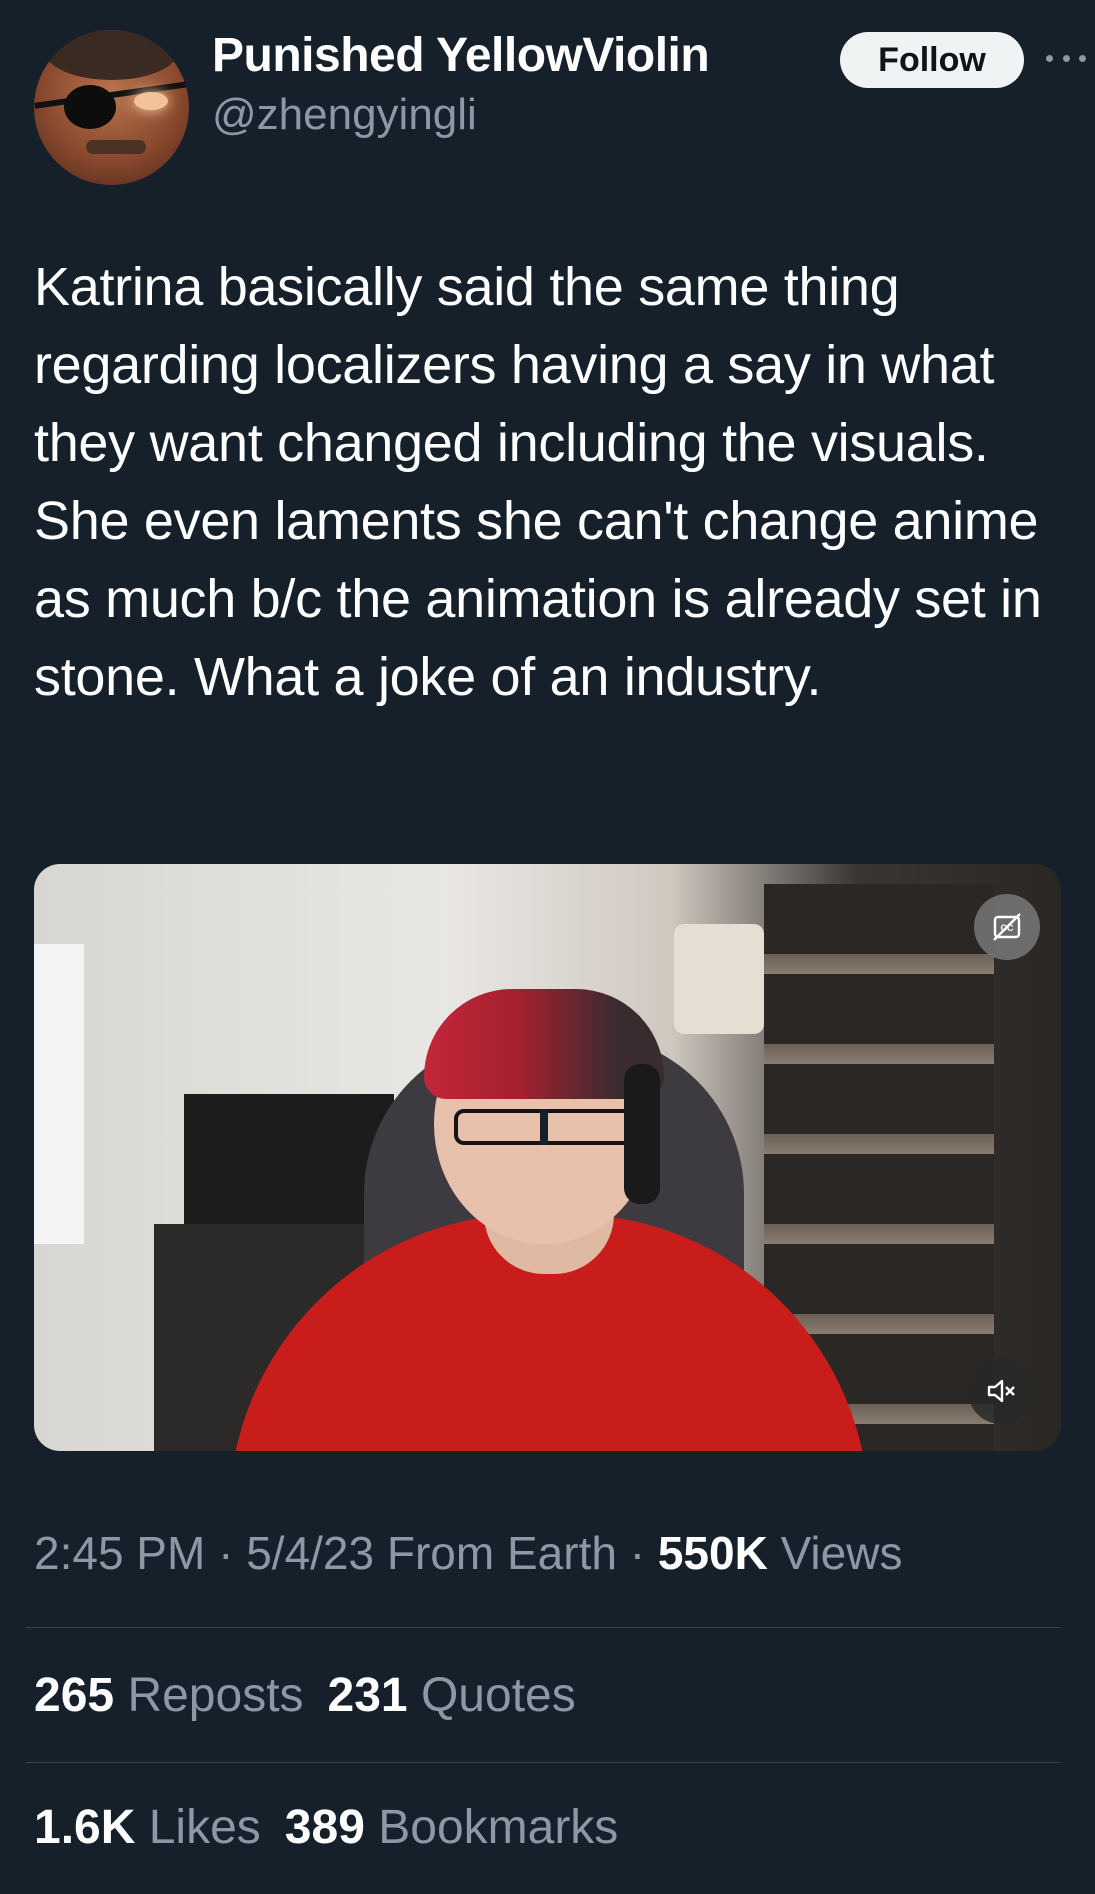 The image size is (1095, 1894). What do you see at coordinates (310, 1553) in the screenshot?
I see `tweet-date: 5/4/23` at bounding box center [310, 1553].